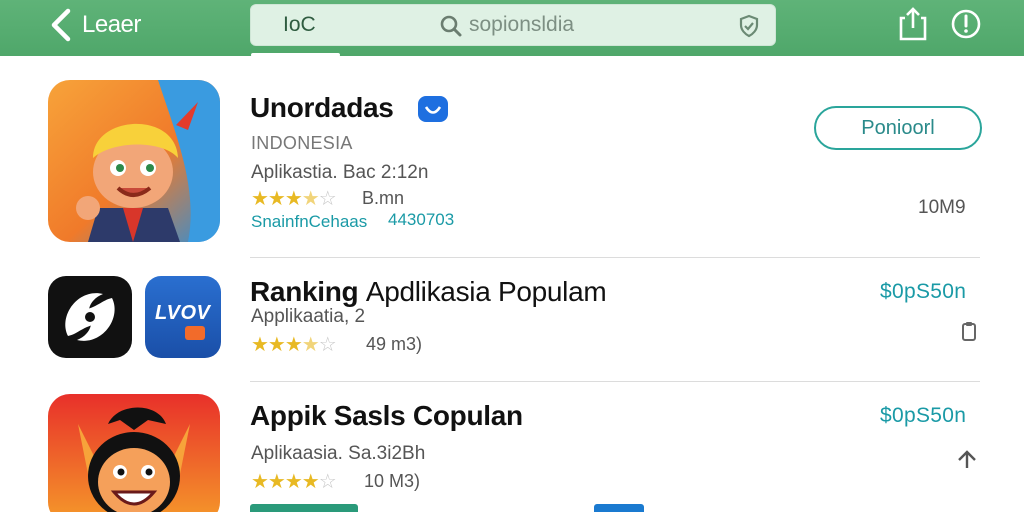 This screenshot has width=1024, height=512. What do you see at coordinates (383, 198) in the screenshot?
I see `rating-count: B.mn` at bounding box center [383, 198].